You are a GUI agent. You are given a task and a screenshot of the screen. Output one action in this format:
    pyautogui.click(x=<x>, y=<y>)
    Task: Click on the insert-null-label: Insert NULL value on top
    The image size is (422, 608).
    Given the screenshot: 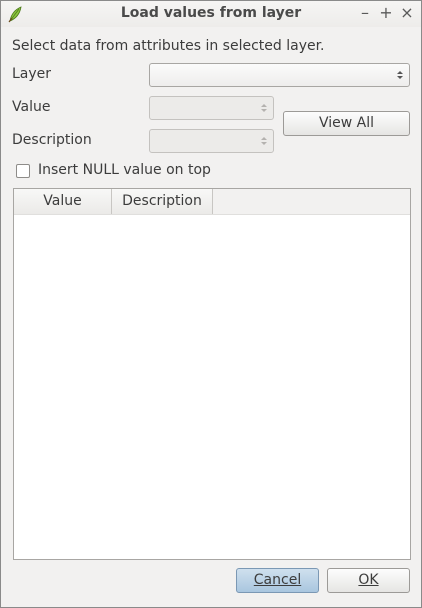 What is the action you would take?
    pyautogui.click(x=124, y=170)
    